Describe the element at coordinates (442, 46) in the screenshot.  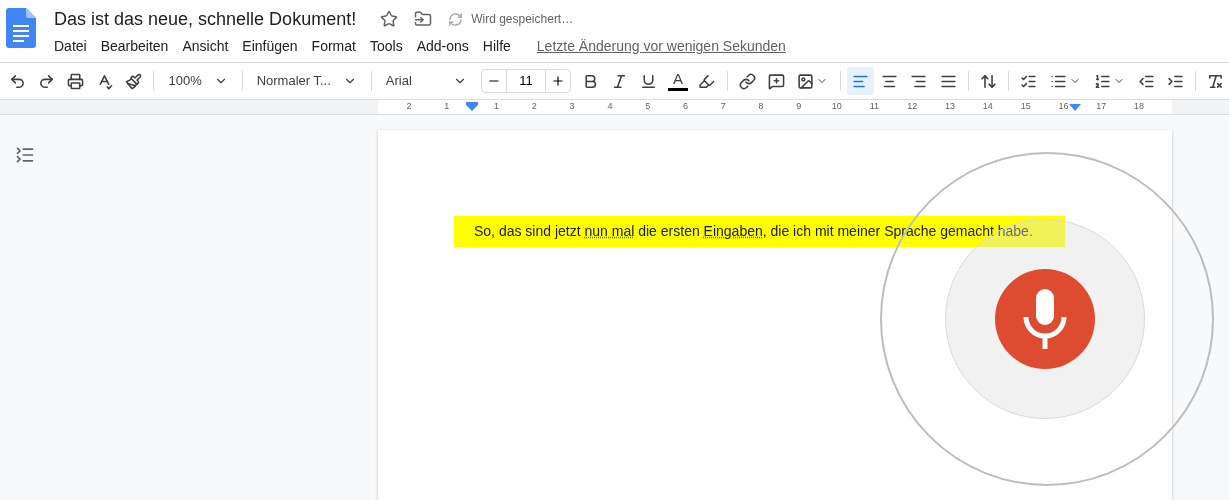
I see `menu-item: Add-ons` at that location.